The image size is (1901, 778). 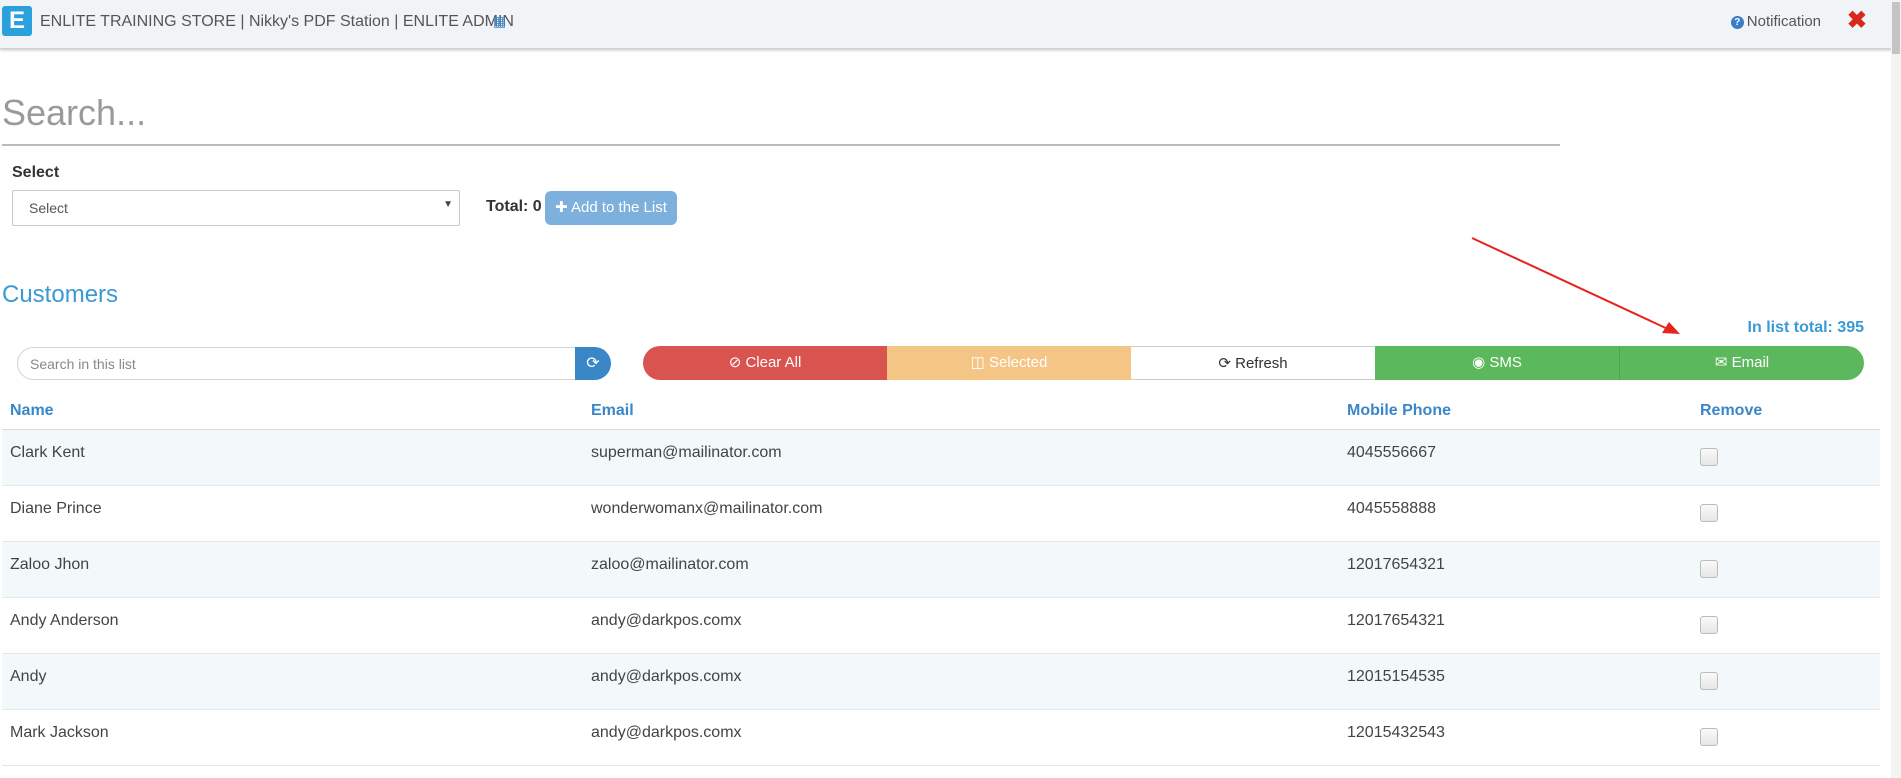 I want to click on customer-select-dropdown: Select ▼, so click(x=236, y=208).